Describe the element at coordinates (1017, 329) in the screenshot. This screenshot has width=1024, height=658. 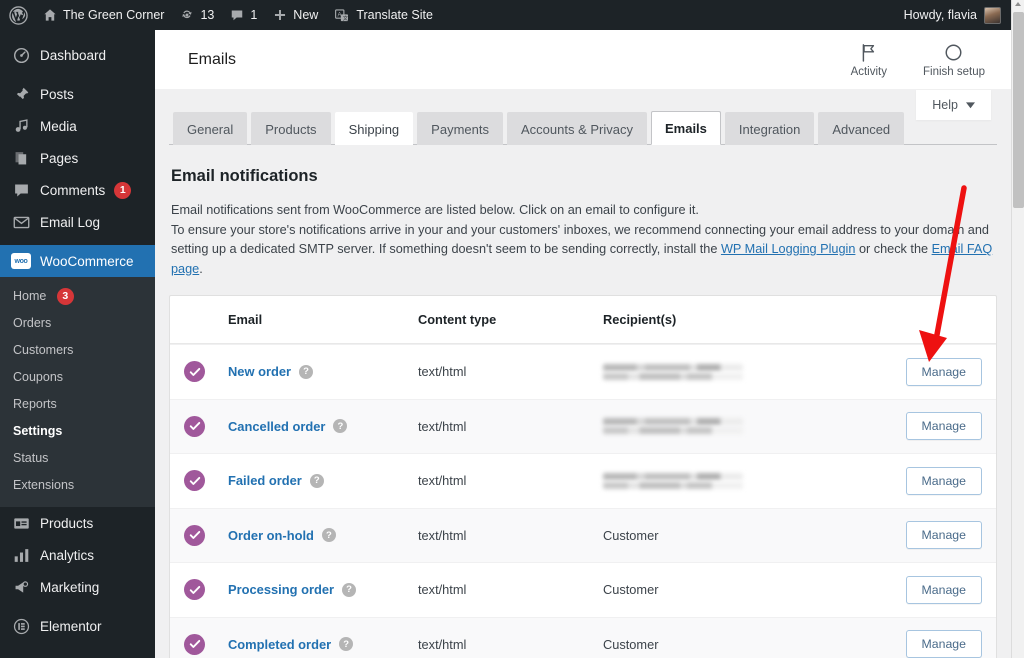
I see `page-scrollbar` at that location.